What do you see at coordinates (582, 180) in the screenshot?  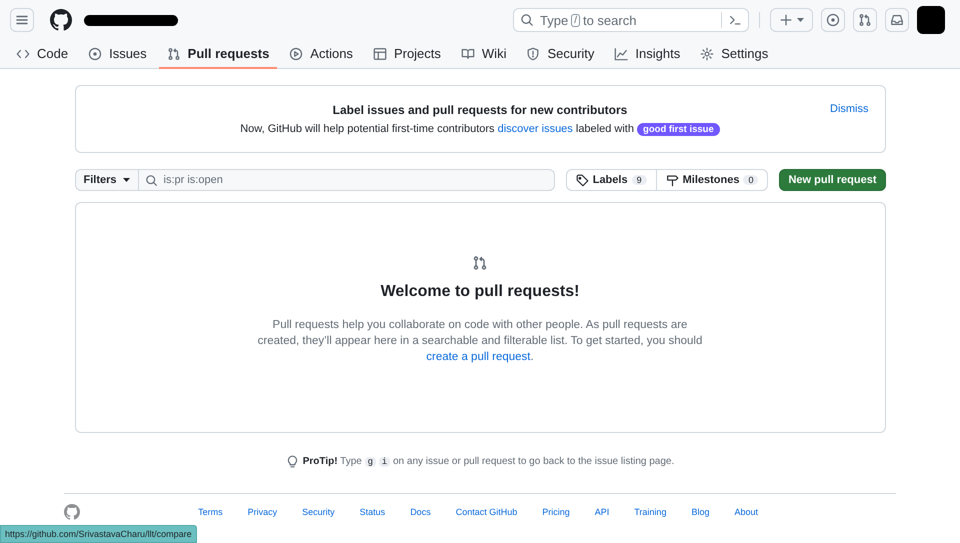 I see `tag-icon` at bounding box center [582, 180].